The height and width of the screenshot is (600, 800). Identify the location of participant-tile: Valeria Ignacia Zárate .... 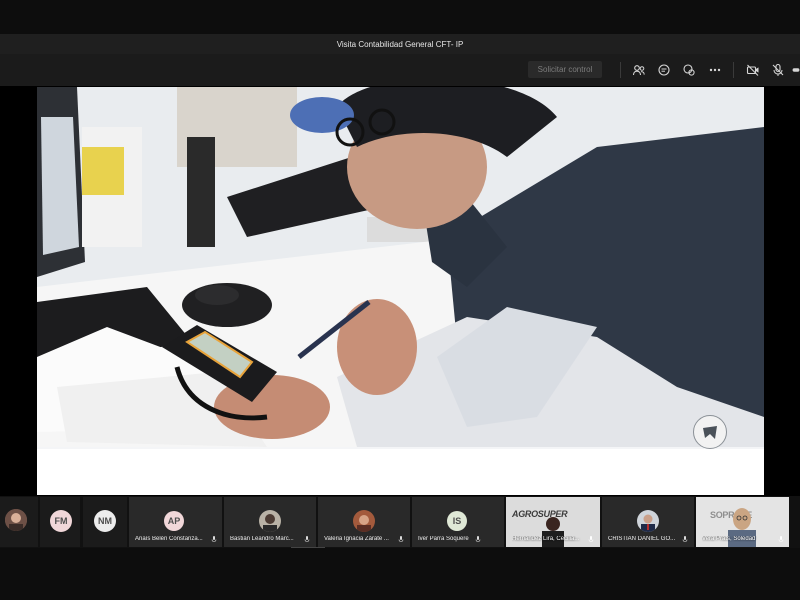
(364, 522).